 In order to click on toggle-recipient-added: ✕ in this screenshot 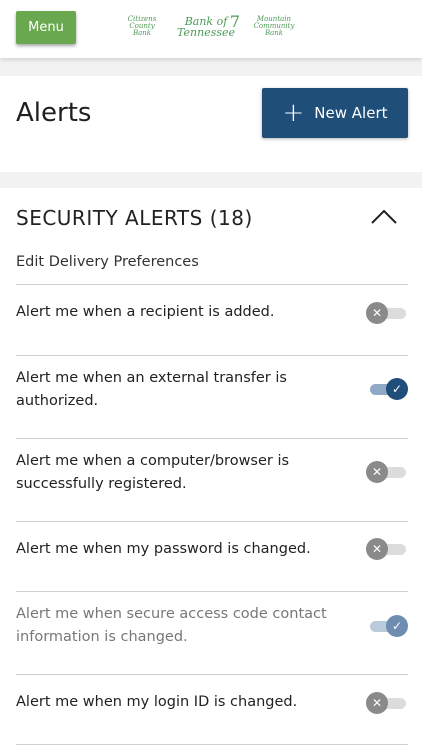, I will do `click(387, 313)`.